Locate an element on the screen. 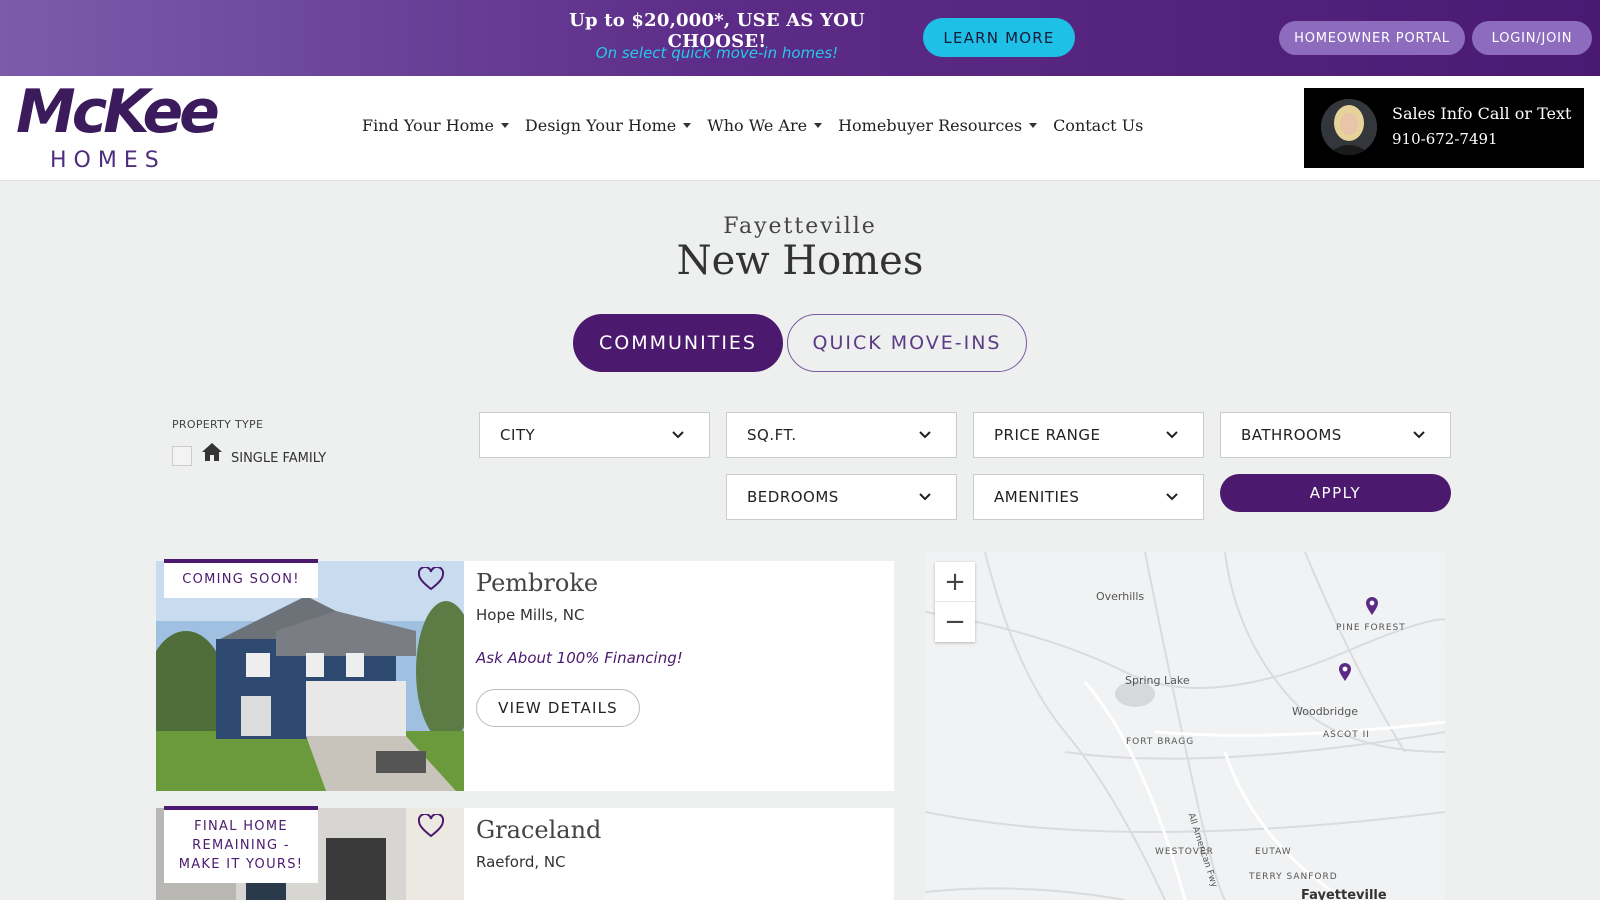  single-family-label: SINGLE FAMILY is located at coordinates (279, 458).